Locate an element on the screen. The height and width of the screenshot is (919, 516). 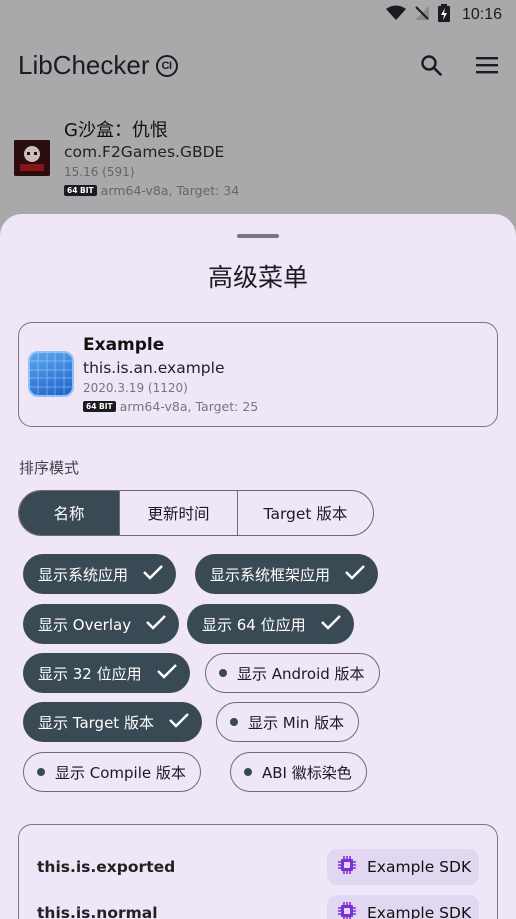
ci-badge: CI is located at coordinates (166, 65).